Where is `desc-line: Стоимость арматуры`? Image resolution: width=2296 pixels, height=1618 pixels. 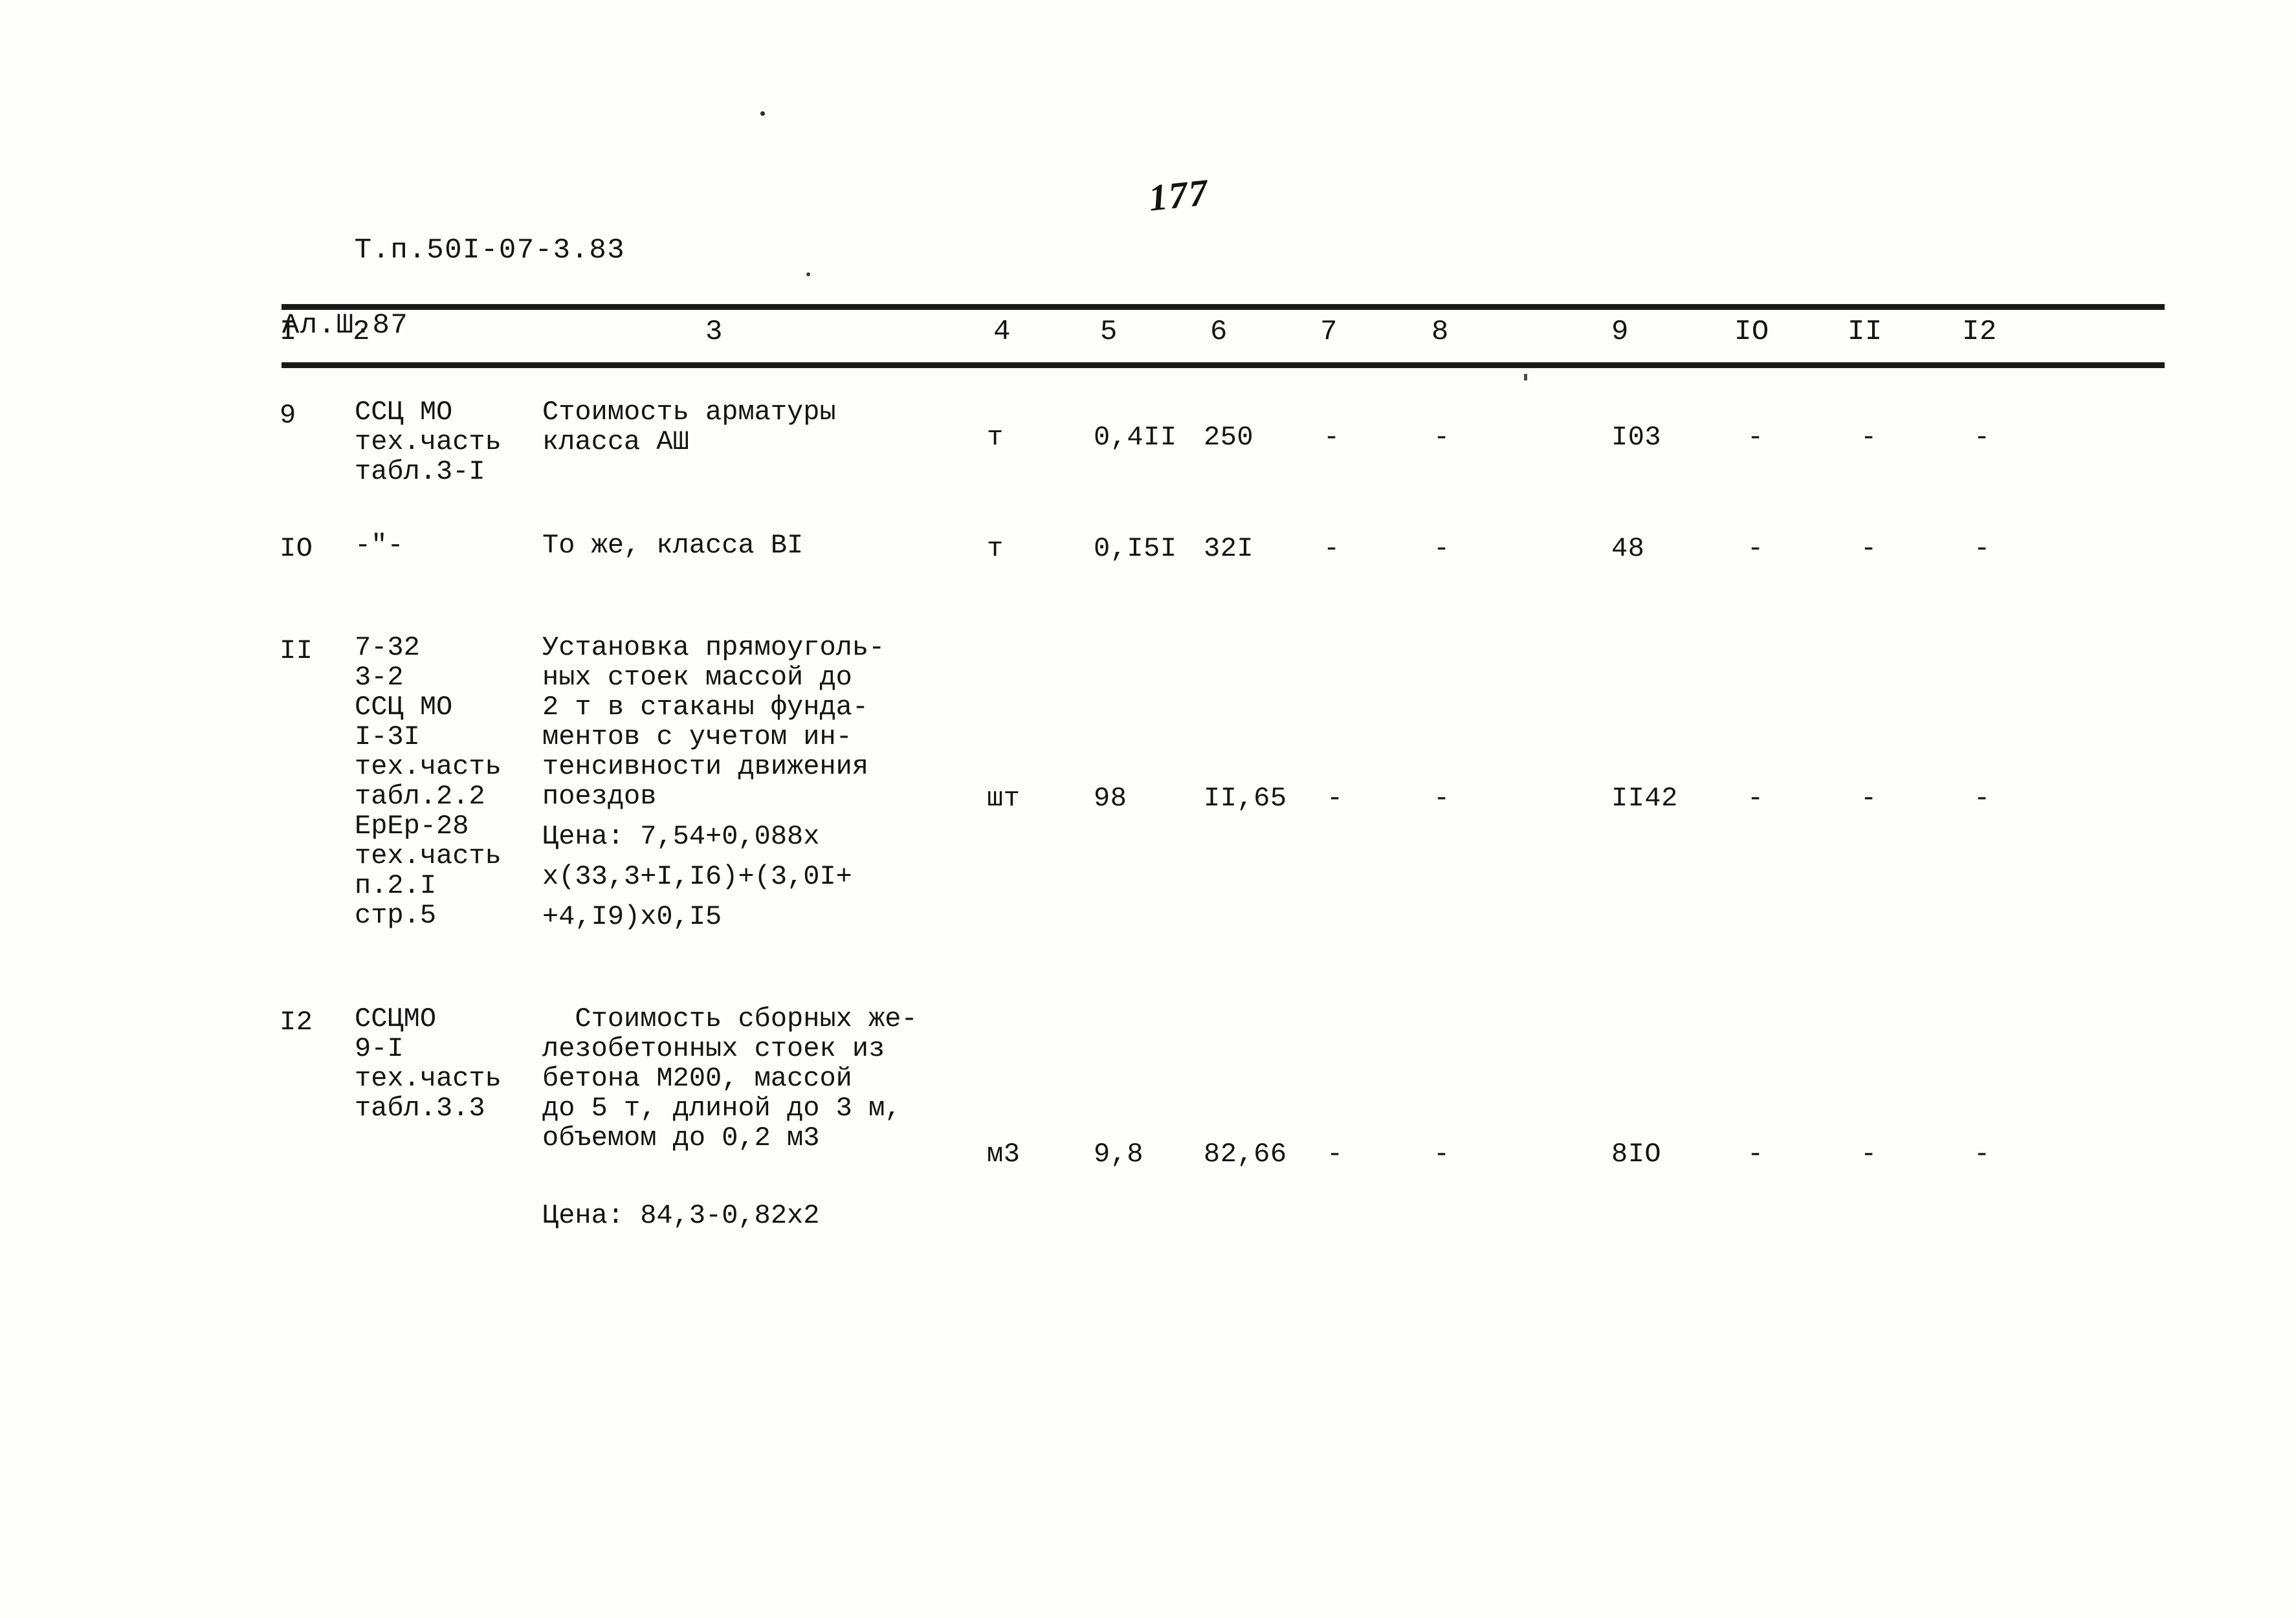 desc-line: Стоимость арматуры is located at coordinates (689, 412).